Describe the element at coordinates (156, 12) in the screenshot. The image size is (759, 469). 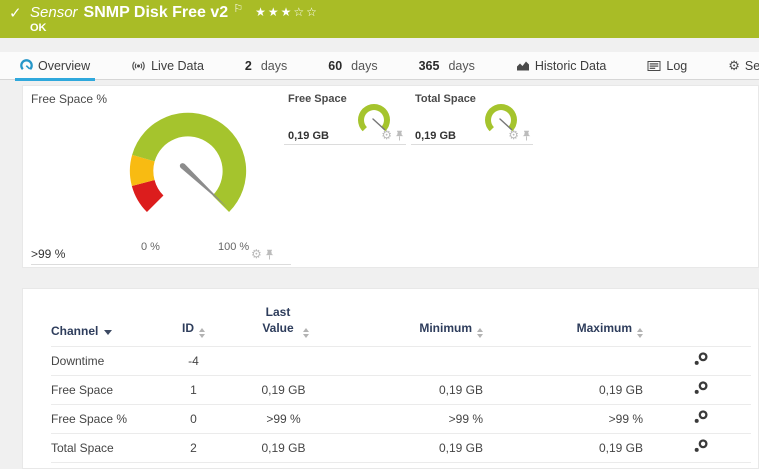
I see `sensor-title: SNMP Disk Free v2` at that location.